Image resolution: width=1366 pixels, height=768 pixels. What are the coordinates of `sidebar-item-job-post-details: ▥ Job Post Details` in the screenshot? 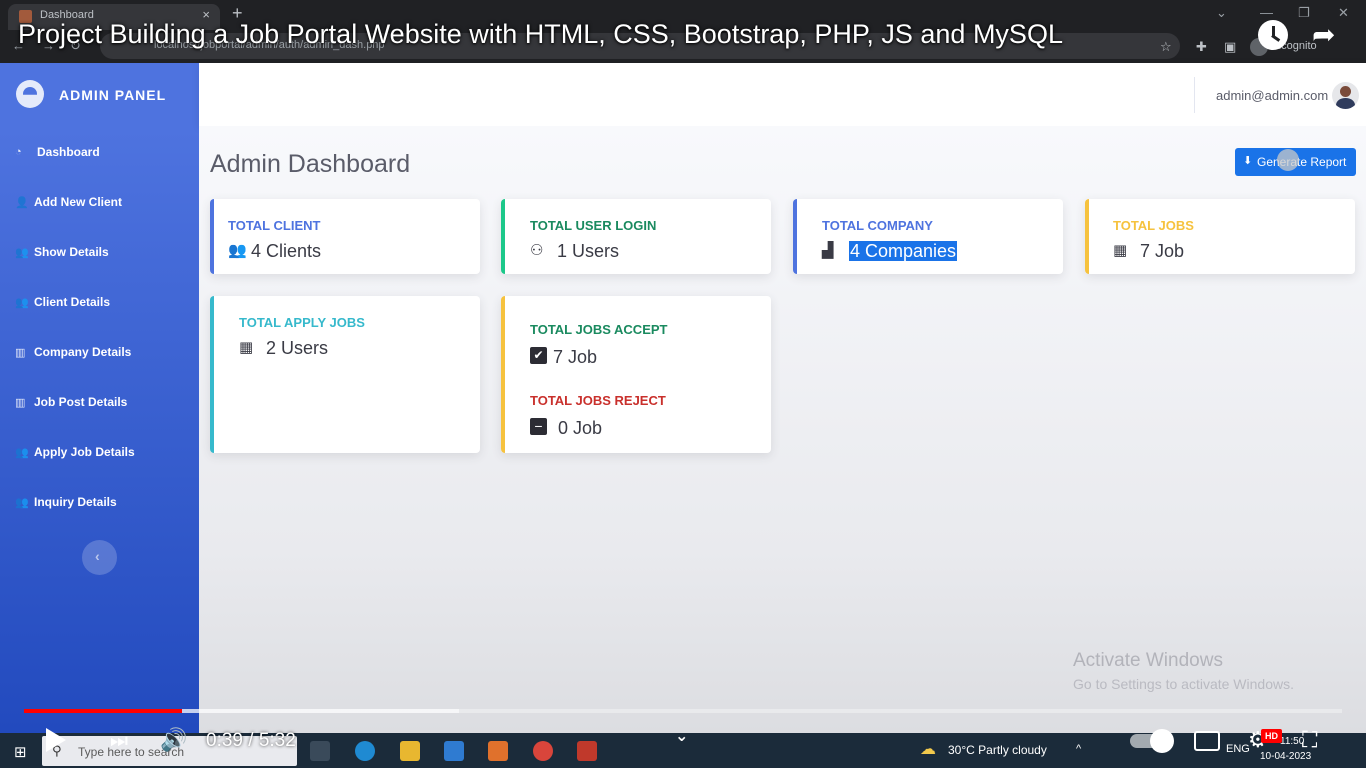 It's located at (99, 403).